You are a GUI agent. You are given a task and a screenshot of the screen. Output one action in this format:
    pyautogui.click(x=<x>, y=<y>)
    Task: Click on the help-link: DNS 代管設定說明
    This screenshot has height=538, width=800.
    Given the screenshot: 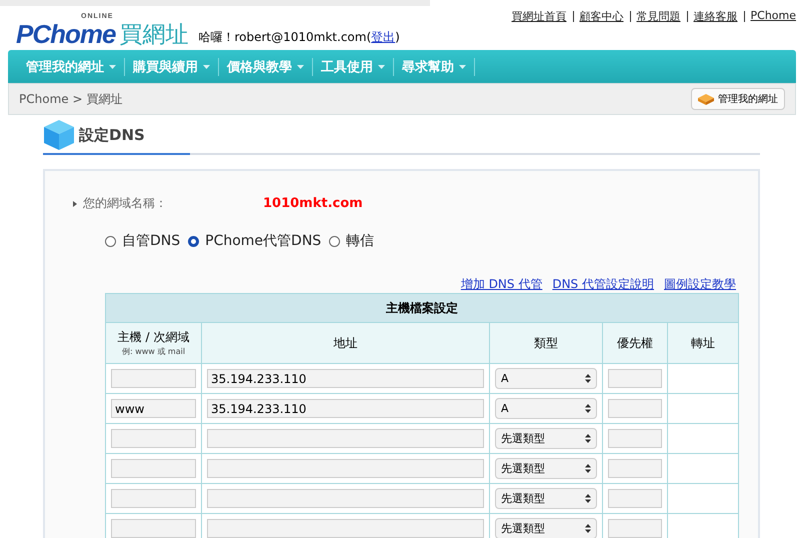 What is the action you would take?
    pyautogui.click(x=603, y=284)
    